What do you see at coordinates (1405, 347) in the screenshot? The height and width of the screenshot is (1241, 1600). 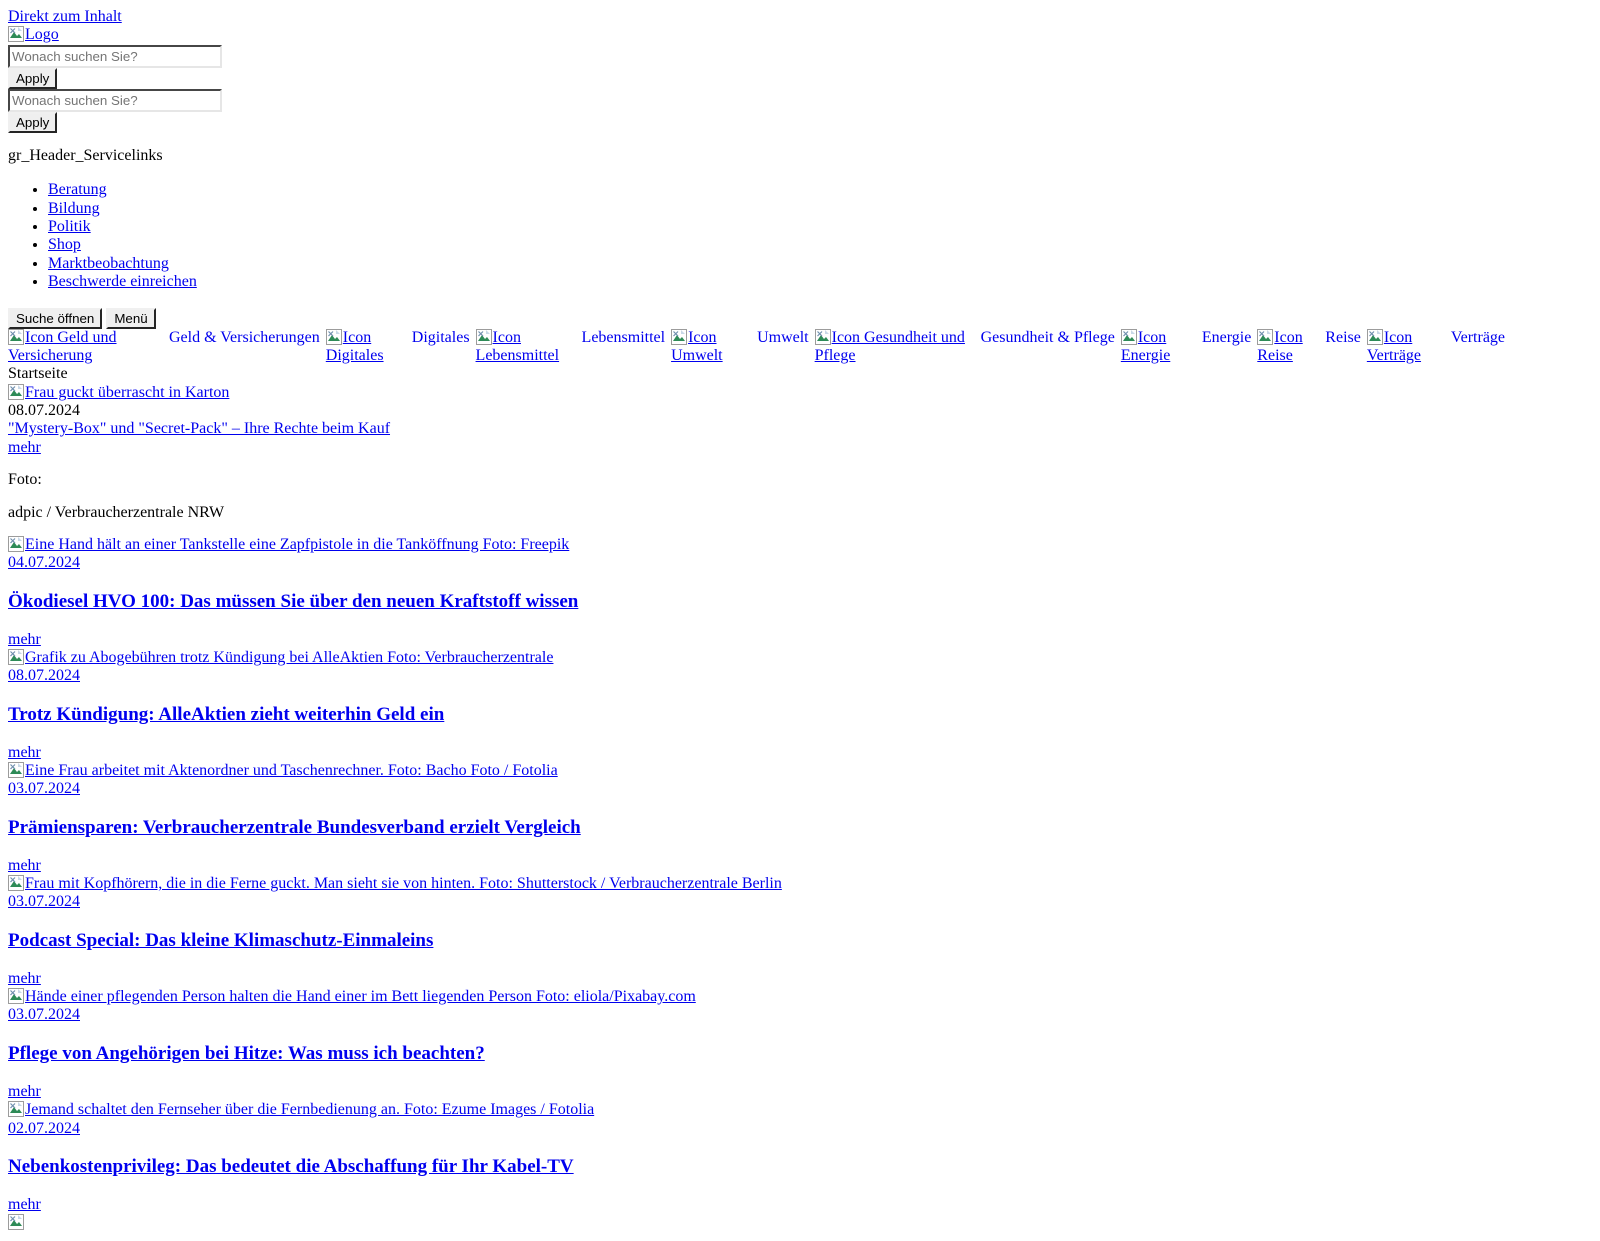 I see `nav-icon-vertraege: Icon Verträge` at bounding box center [1405, 347].